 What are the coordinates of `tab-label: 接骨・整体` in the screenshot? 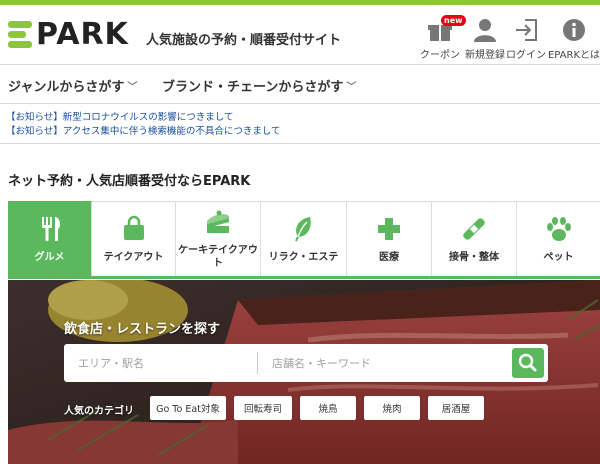 It's located at (474, 257).